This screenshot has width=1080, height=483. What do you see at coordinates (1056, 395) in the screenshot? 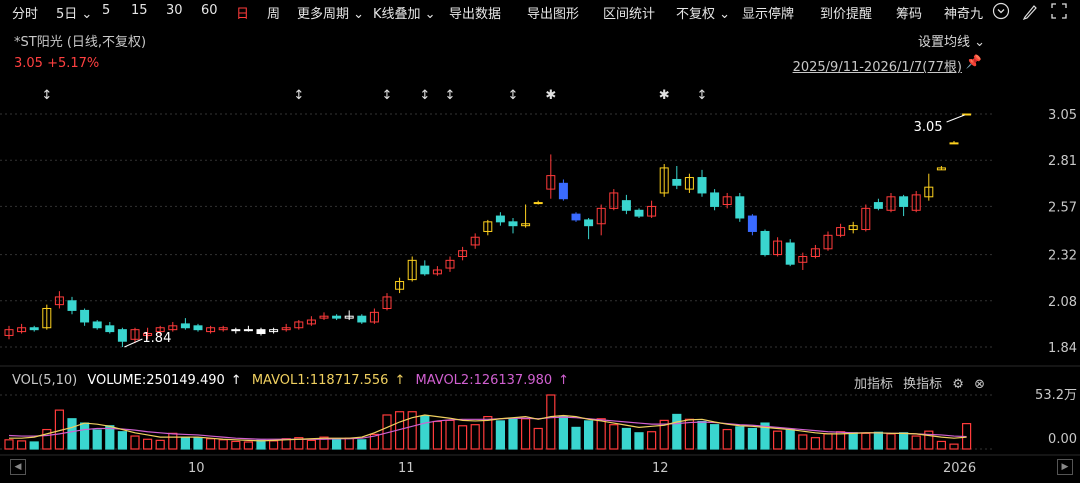
I see `volume-axis-label: 53.2万` at bounding box center [1056, 395].